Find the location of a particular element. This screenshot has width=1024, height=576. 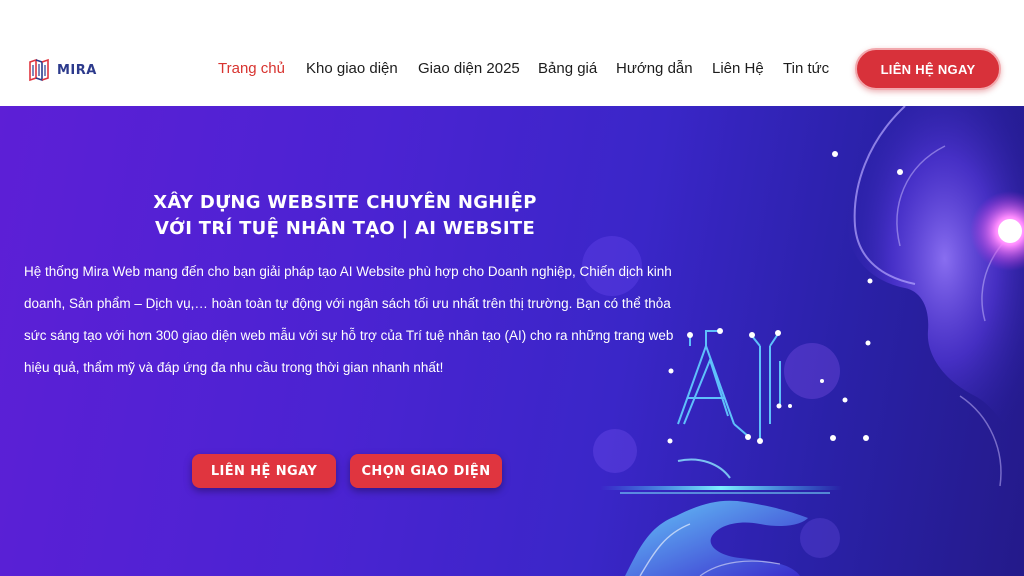

mira-logo-icon is located at coordinates (39, 70).